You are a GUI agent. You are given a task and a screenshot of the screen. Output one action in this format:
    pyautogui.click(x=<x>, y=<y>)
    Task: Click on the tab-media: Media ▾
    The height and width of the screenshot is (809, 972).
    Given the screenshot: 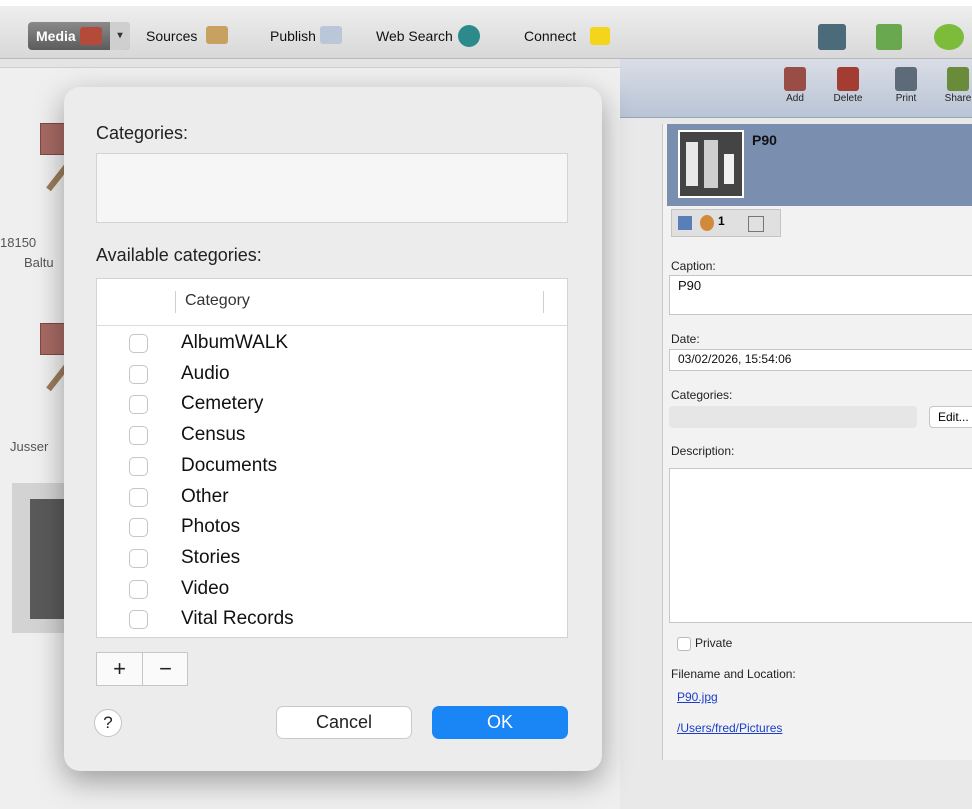 What is the action you would take?
    pyautogui.click(x=79, y=36)
    